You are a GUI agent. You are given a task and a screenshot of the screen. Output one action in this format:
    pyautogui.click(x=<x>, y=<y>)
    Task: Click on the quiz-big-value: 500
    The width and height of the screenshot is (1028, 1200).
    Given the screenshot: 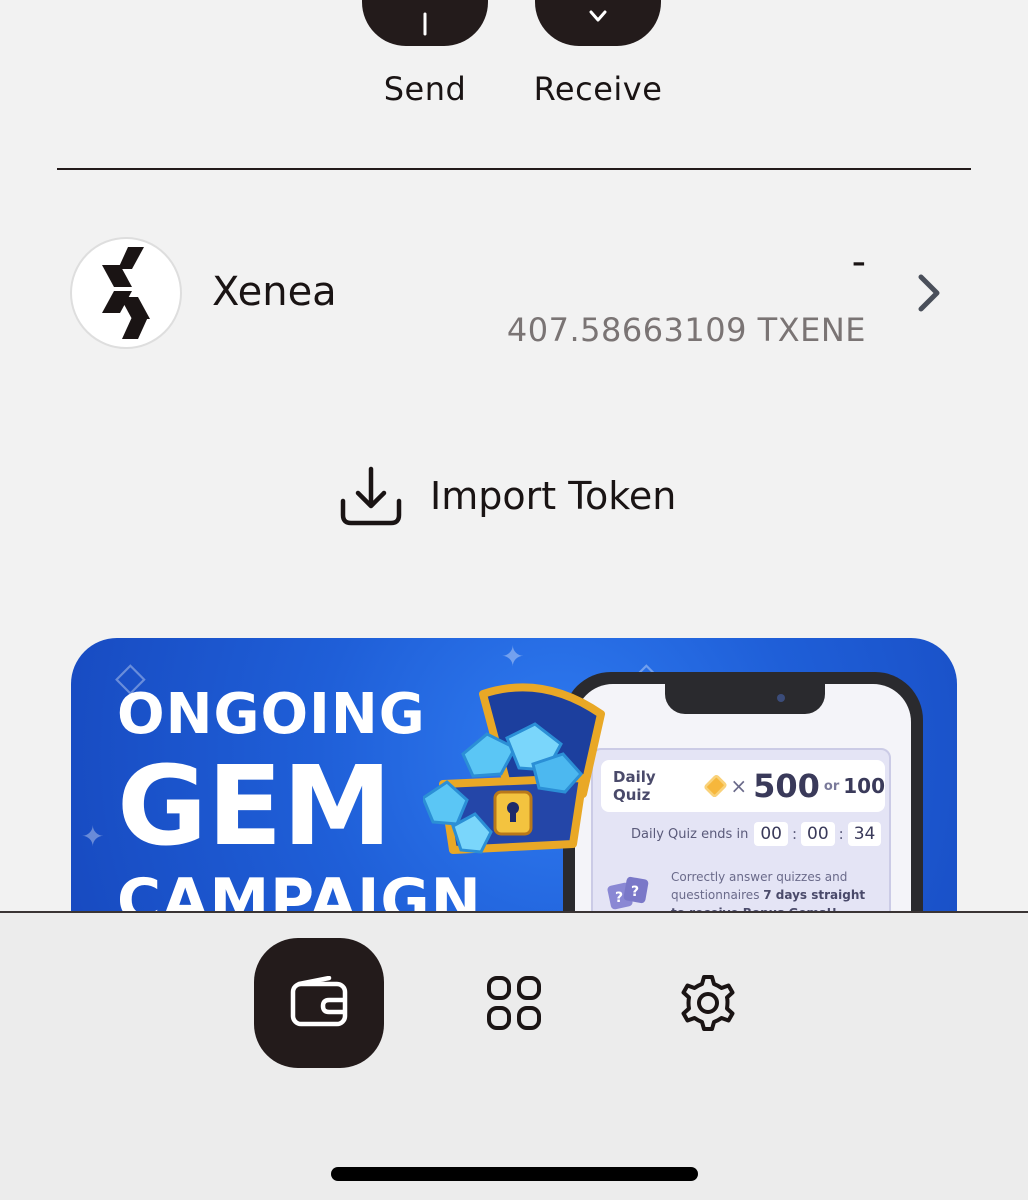 What is the action you would take?
    pyautogui.click(x=786, y=786)
    